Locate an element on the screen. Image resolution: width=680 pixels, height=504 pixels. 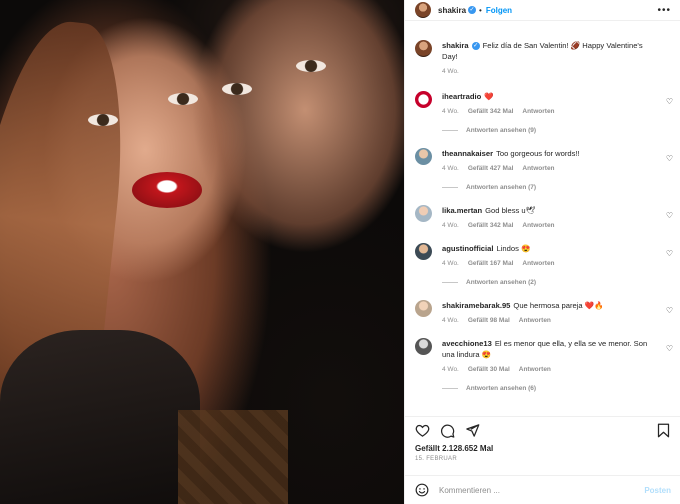
more-options-icon: ••• is located at coordinates (664, 10).